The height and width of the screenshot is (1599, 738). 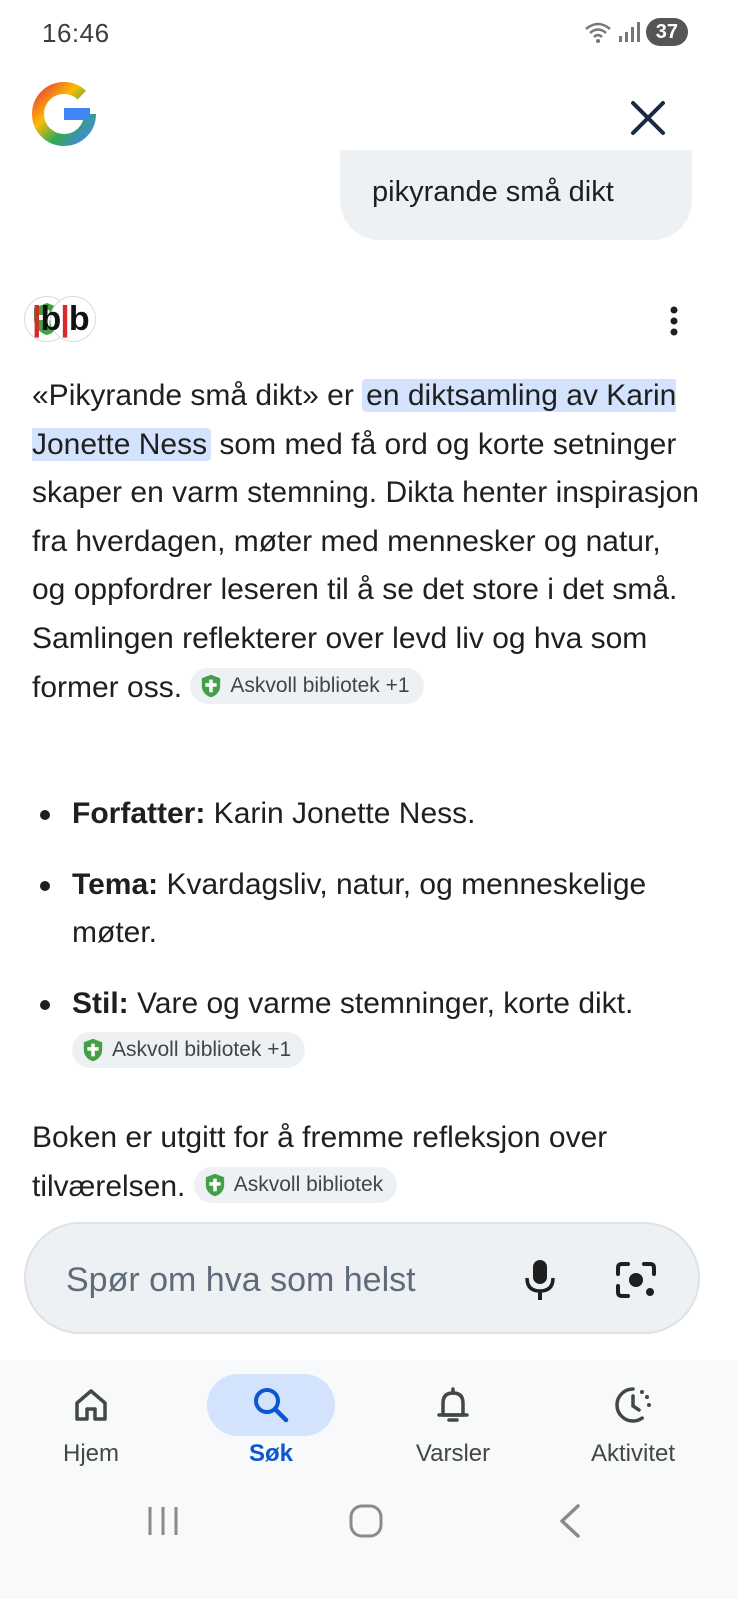 I want to click on list-item: Forfatter: Karin Jonette Ness., so click(x=367, y=814).